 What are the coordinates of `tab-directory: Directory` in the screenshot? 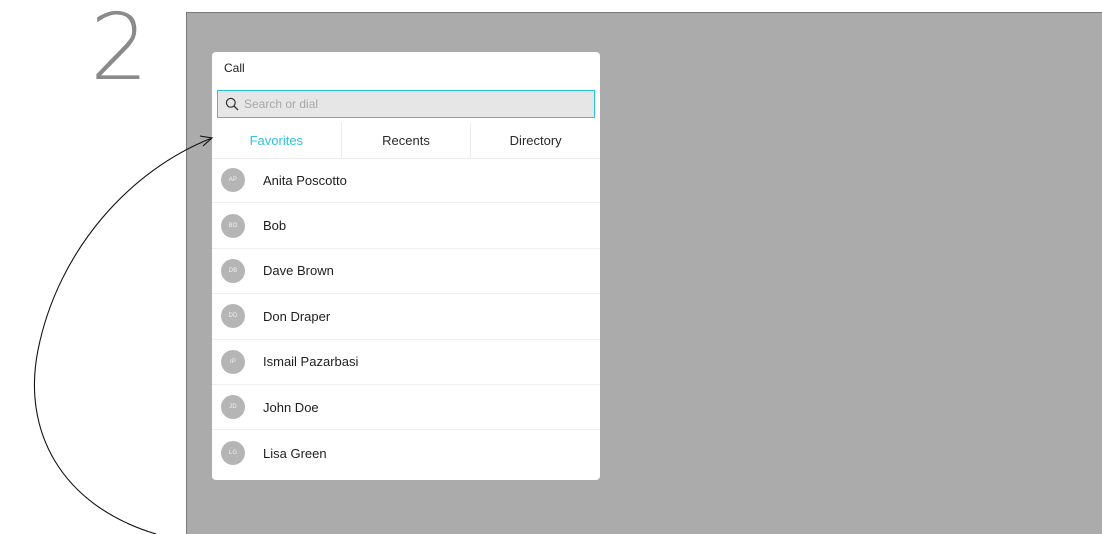 It's located at (535, 140).